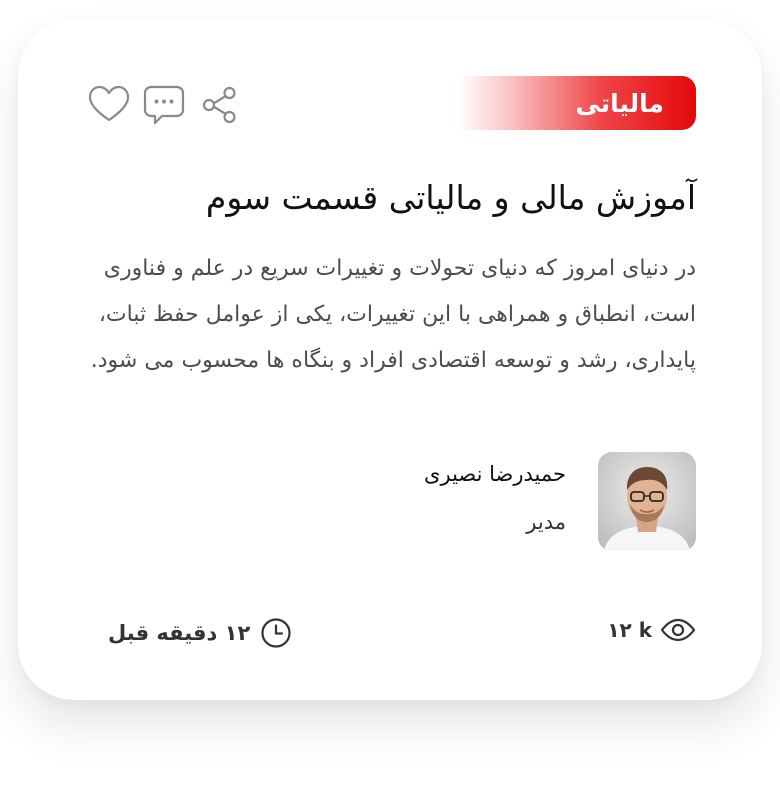 The image size is (780, 792). I want to click on article-title: آموزش مالی و مالیاتی قسمت سوم, so click(386, 197).